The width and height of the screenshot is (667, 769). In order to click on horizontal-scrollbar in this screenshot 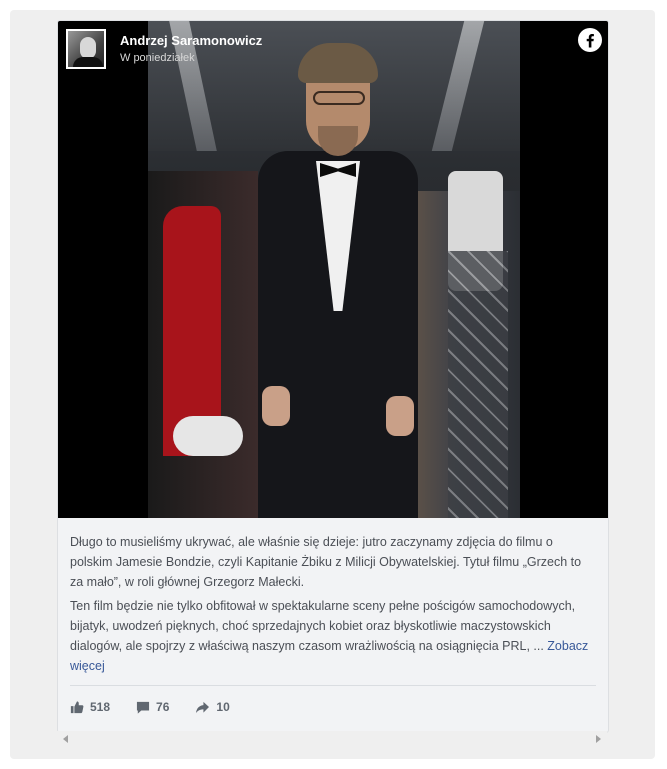, I will do `click(332, 739)`.